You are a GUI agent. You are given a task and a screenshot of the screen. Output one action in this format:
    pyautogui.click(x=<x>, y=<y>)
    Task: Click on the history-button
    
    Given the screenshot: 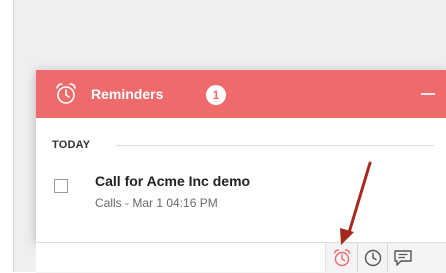 What is the action you would take?
    pyautogui.click(x=372, y=257)
    